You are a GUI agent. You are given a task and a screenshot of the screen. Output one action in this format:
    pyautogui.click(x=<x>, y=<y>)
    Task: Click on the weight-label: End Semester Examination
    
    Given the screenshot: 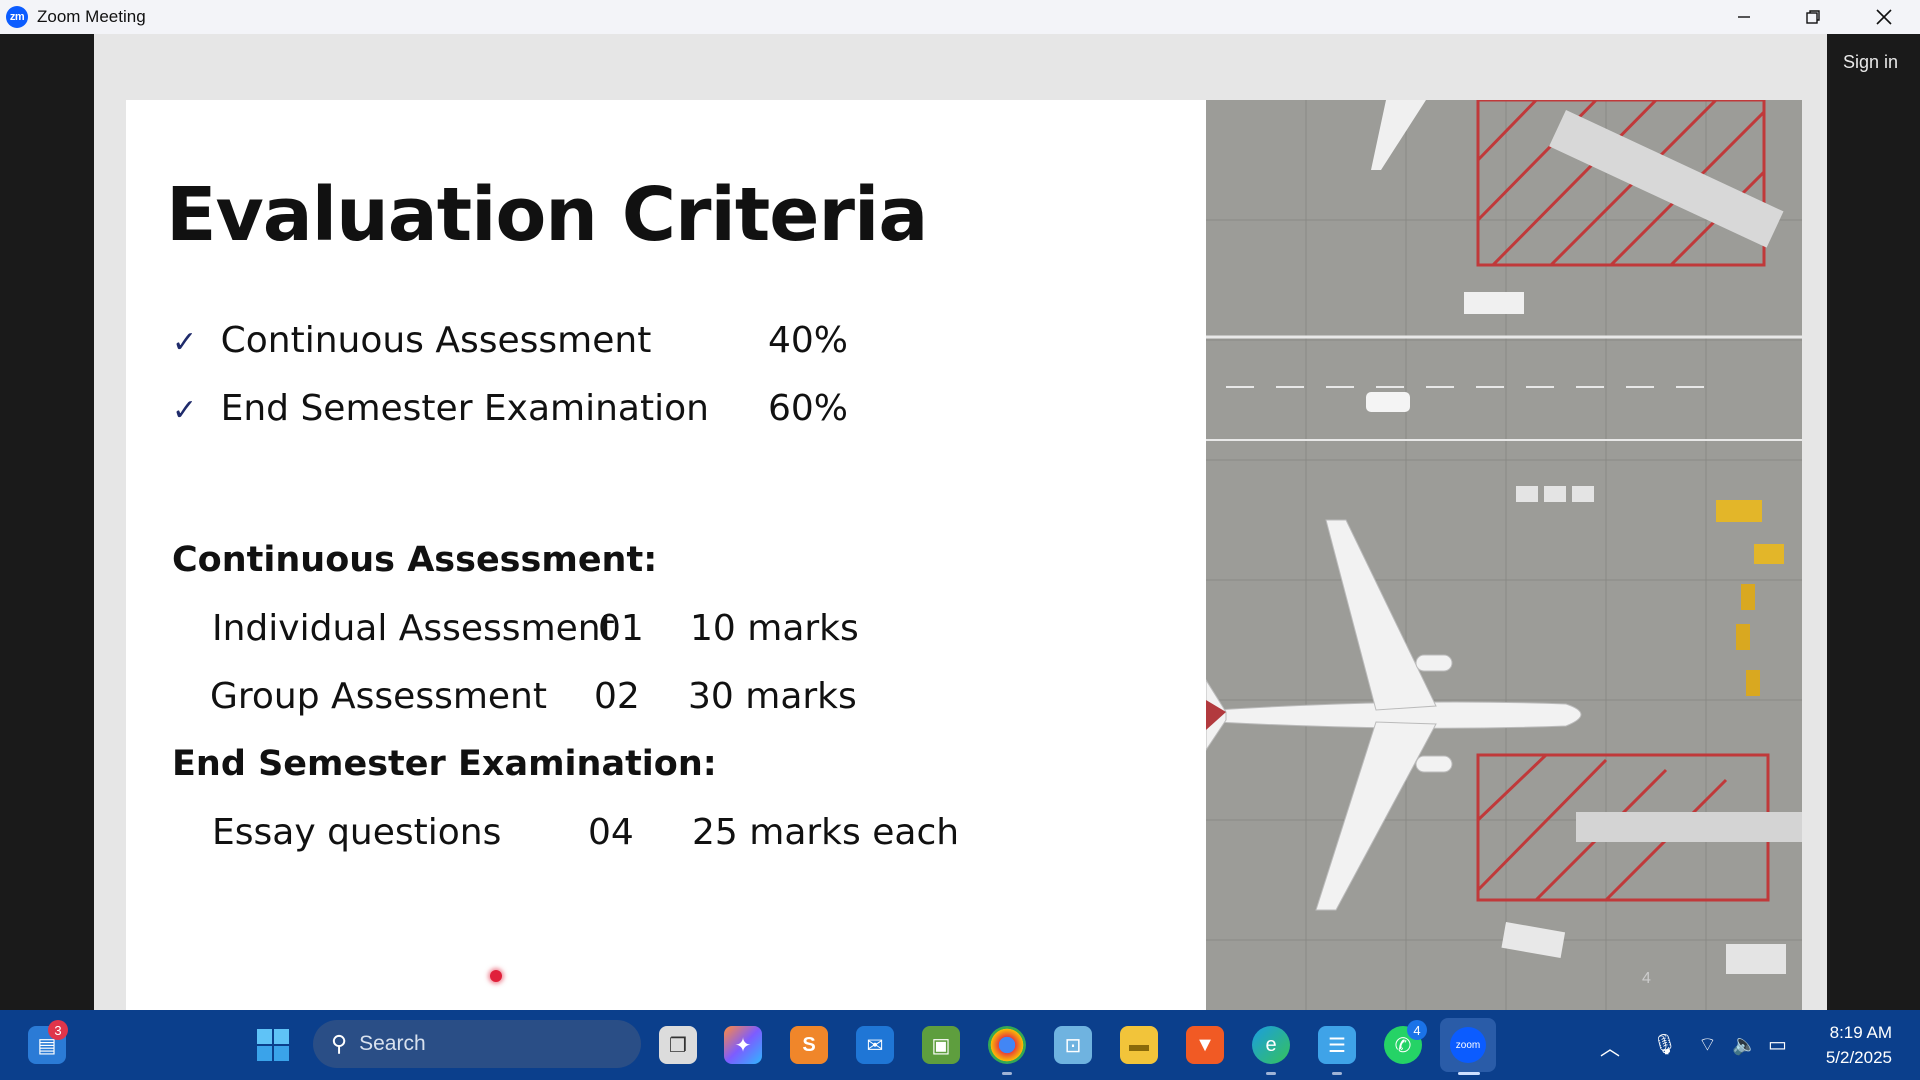 What is the action you would take?
    pyautogui.click(x=464, y=408)
    